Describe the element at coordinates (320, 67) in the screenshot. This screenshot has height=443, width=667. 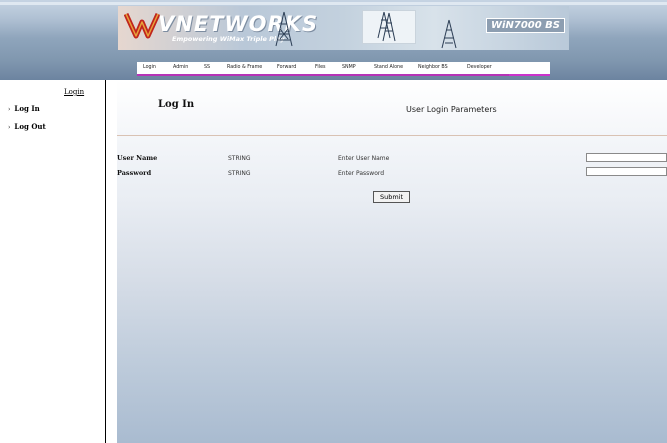
I see `nav-files: Files` at that location.